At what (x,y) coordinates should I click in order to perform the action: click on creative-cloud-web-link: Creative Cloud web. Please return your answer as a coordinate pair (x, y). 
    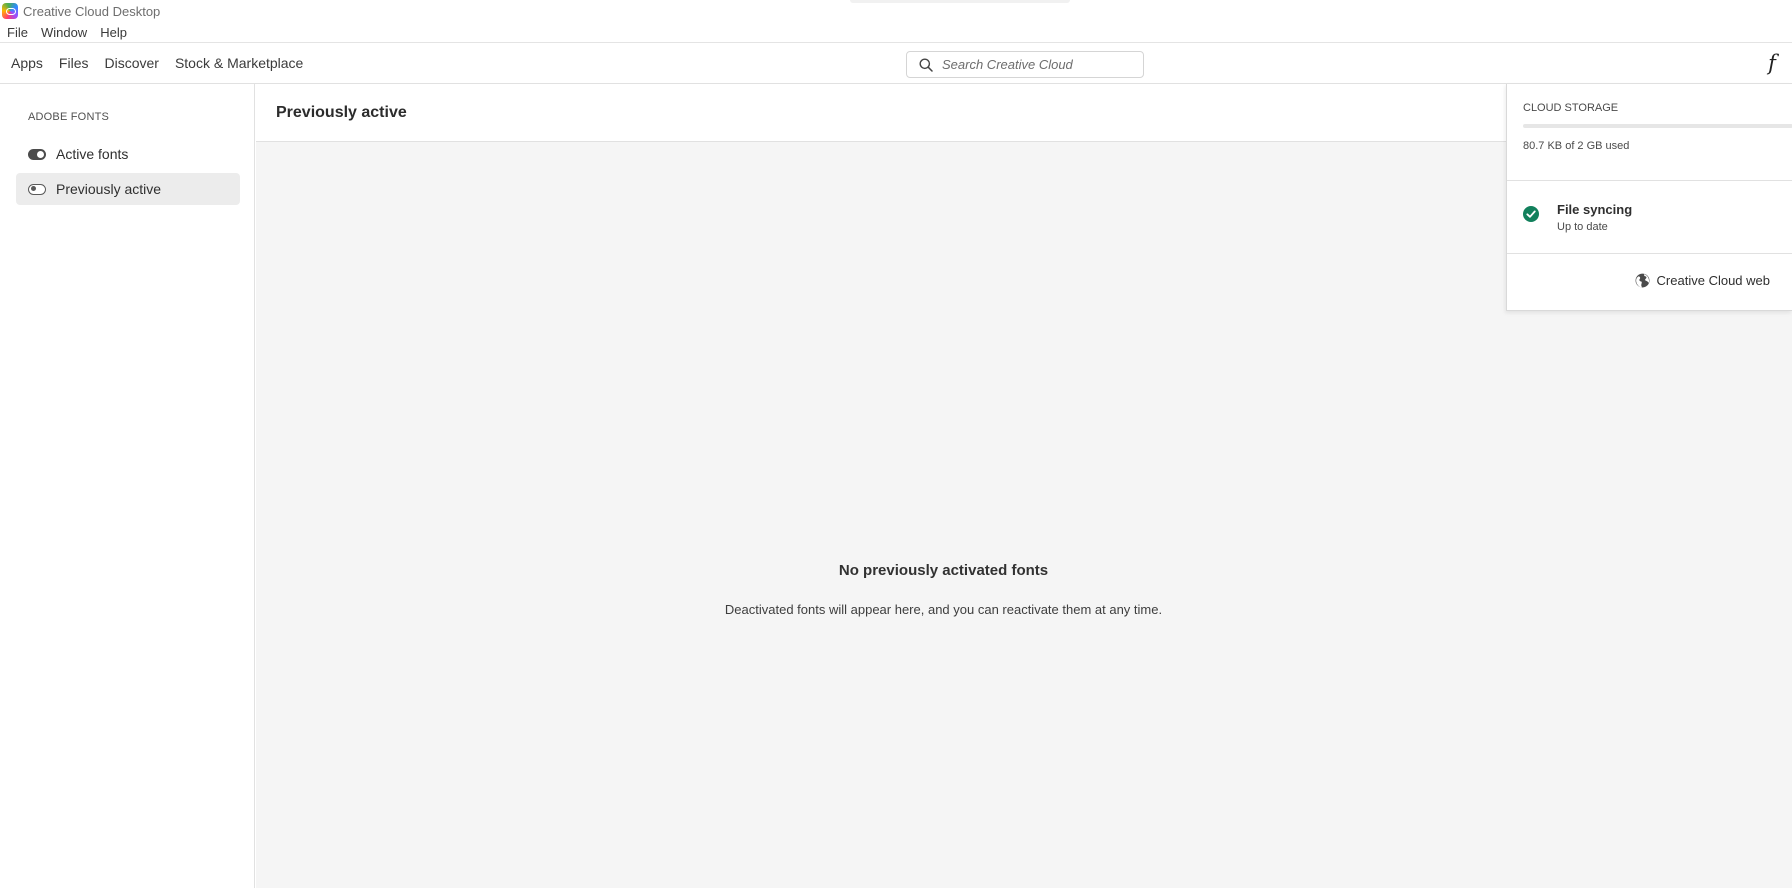
    Looking at the image, I should click on (1702, 280).